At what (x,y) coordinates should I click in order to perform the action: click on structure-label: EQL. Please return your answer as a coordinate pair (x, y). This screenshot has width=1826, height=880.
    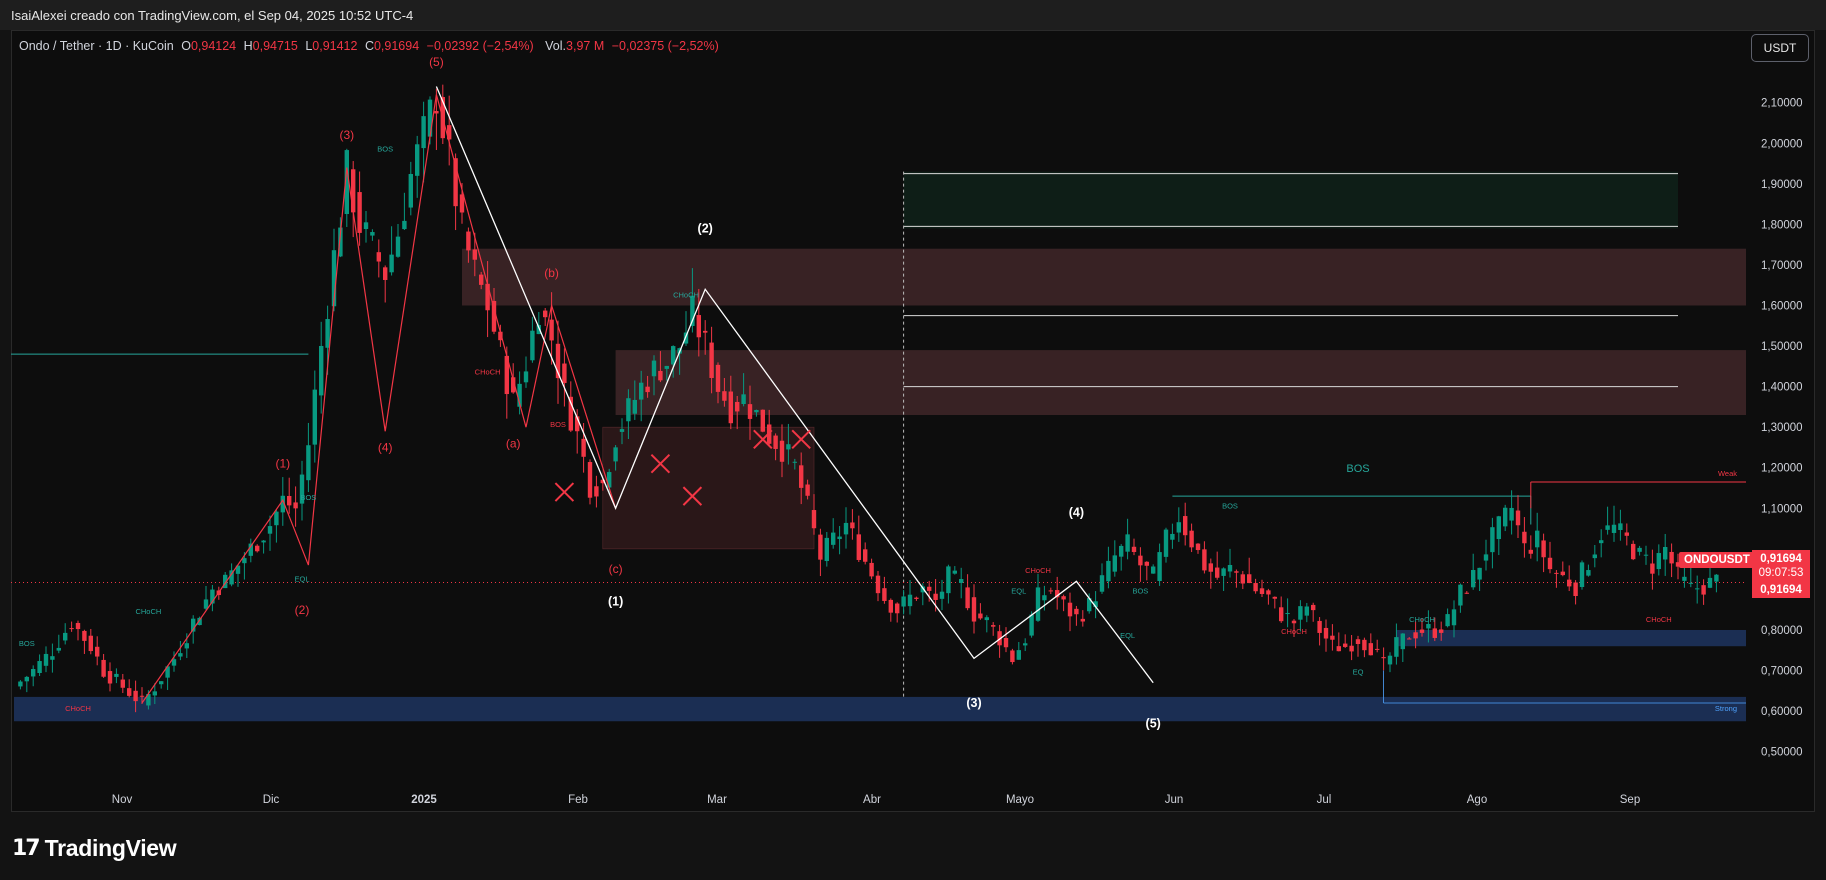
    Looking at the image, I should click on (1127, 635).